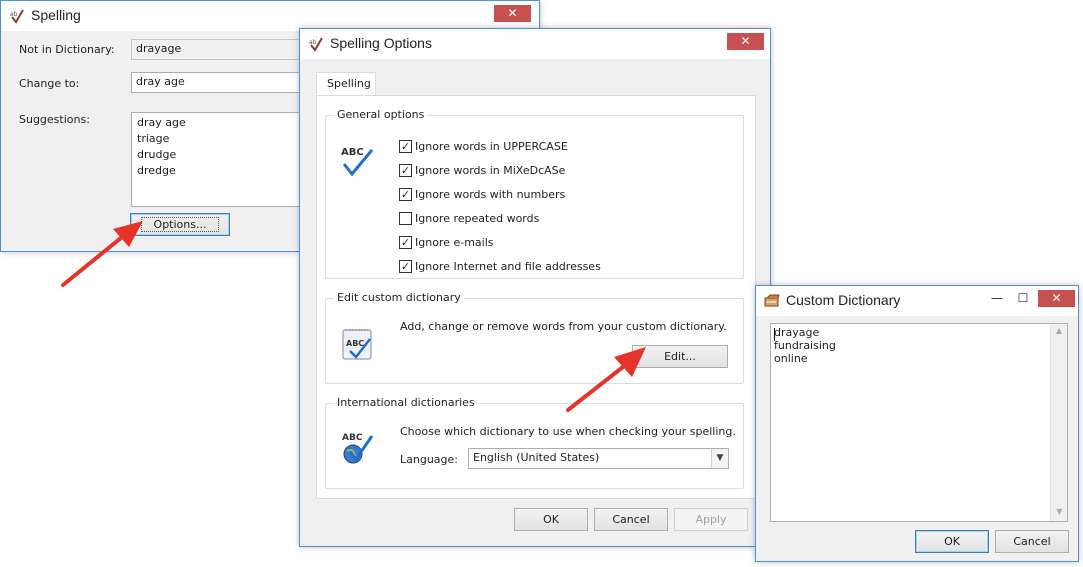  I want to click on spelling-options-app-icon: ab, so click(316, 44).